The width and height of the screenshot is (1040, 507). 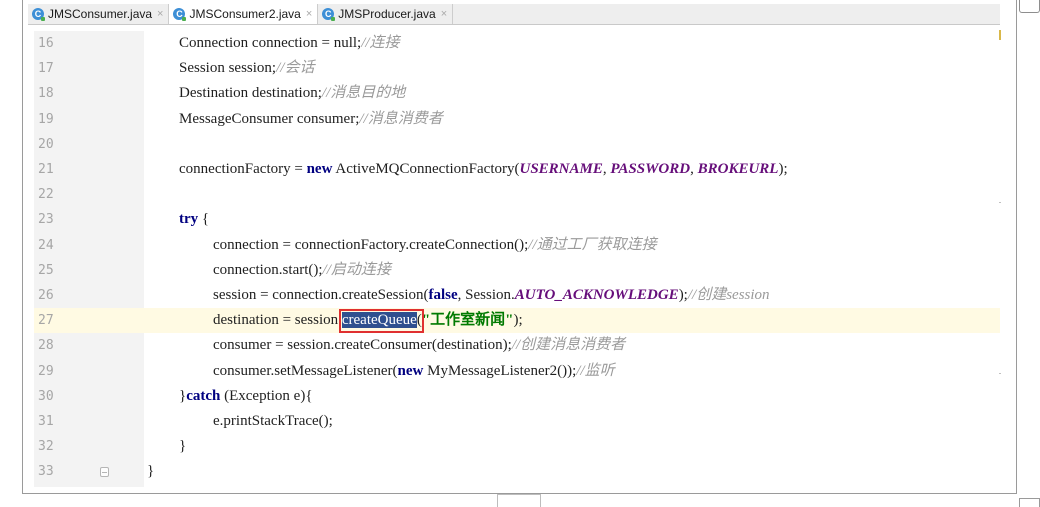 I want to click on line-number: 28, so click(x=46, y=345).